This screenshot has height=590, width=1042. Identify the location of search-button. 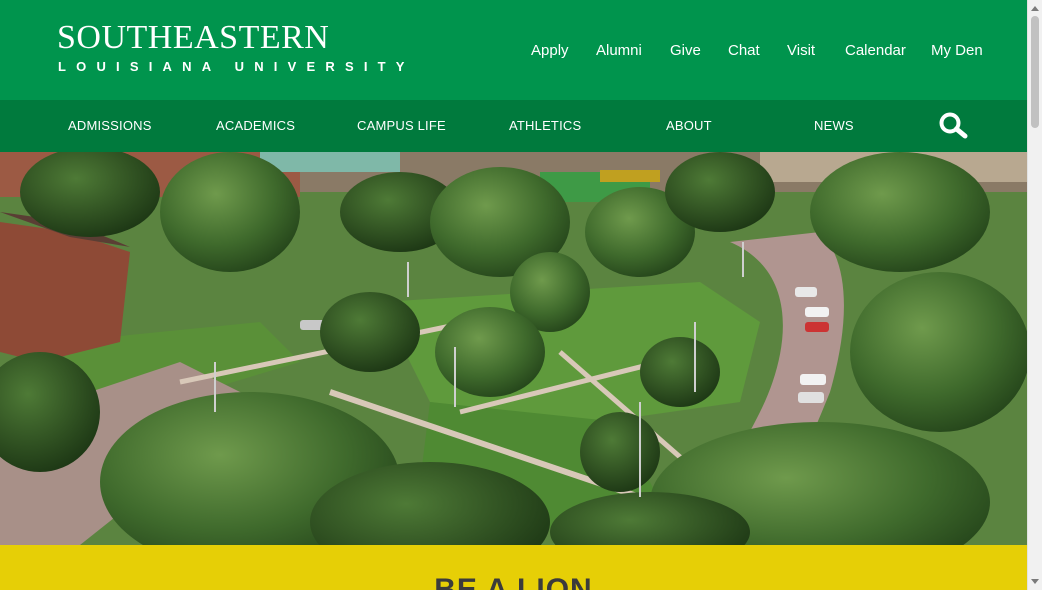
(954, 126).